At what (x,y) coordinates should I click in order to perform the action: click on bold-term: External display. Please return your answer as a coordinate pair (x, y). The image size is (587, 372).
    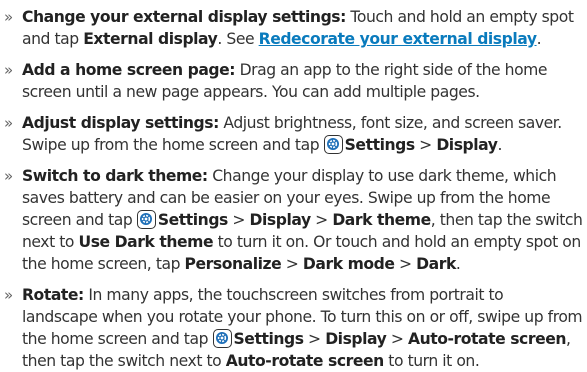
    Looking at the image, I should click on (150, 39).